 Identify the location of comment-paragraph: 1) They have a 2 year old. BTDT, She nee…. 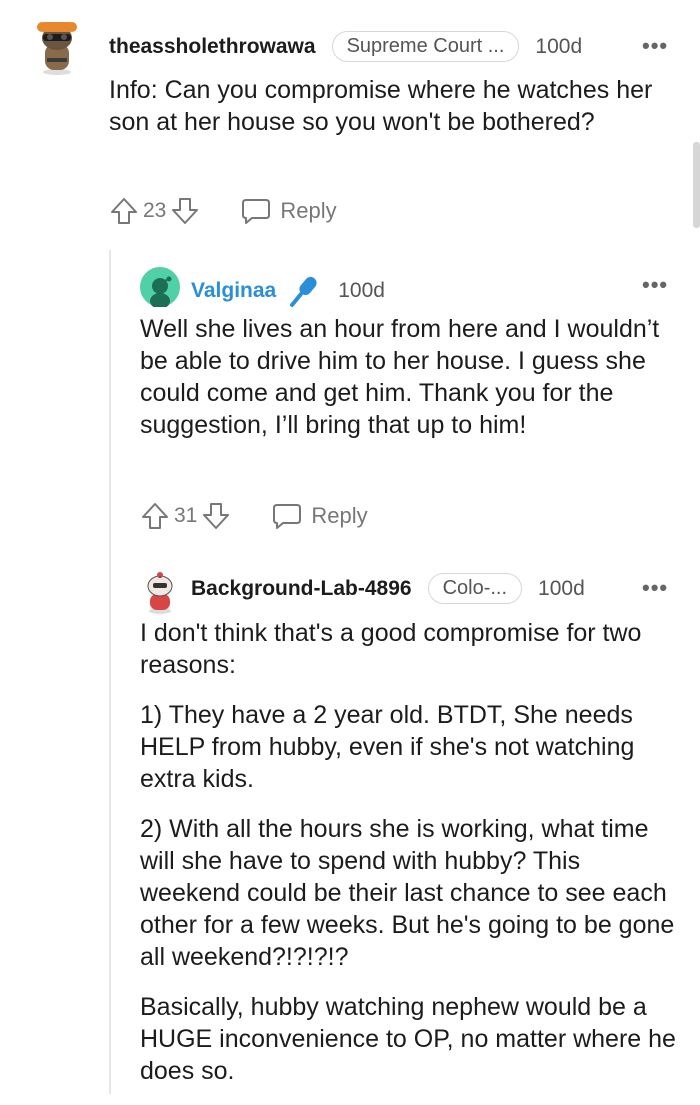
(387, 747).